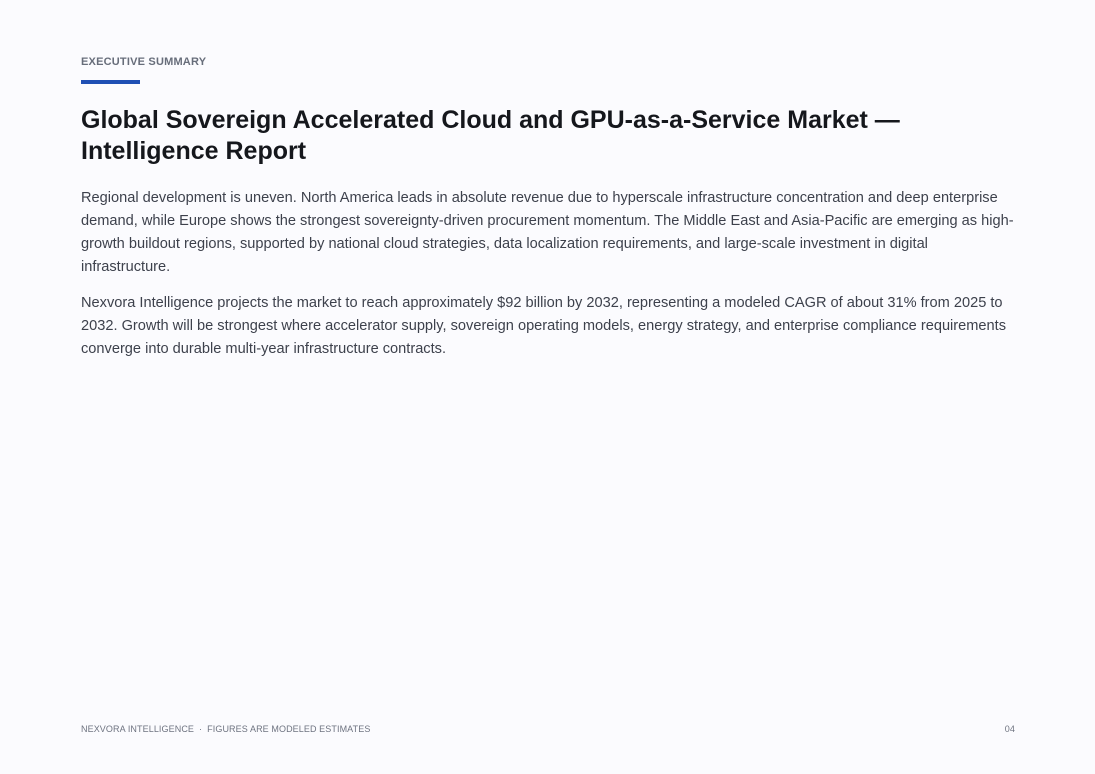 This screenshot has height=774, width=1095. I want to click on accent-bar, so click(110, 82).